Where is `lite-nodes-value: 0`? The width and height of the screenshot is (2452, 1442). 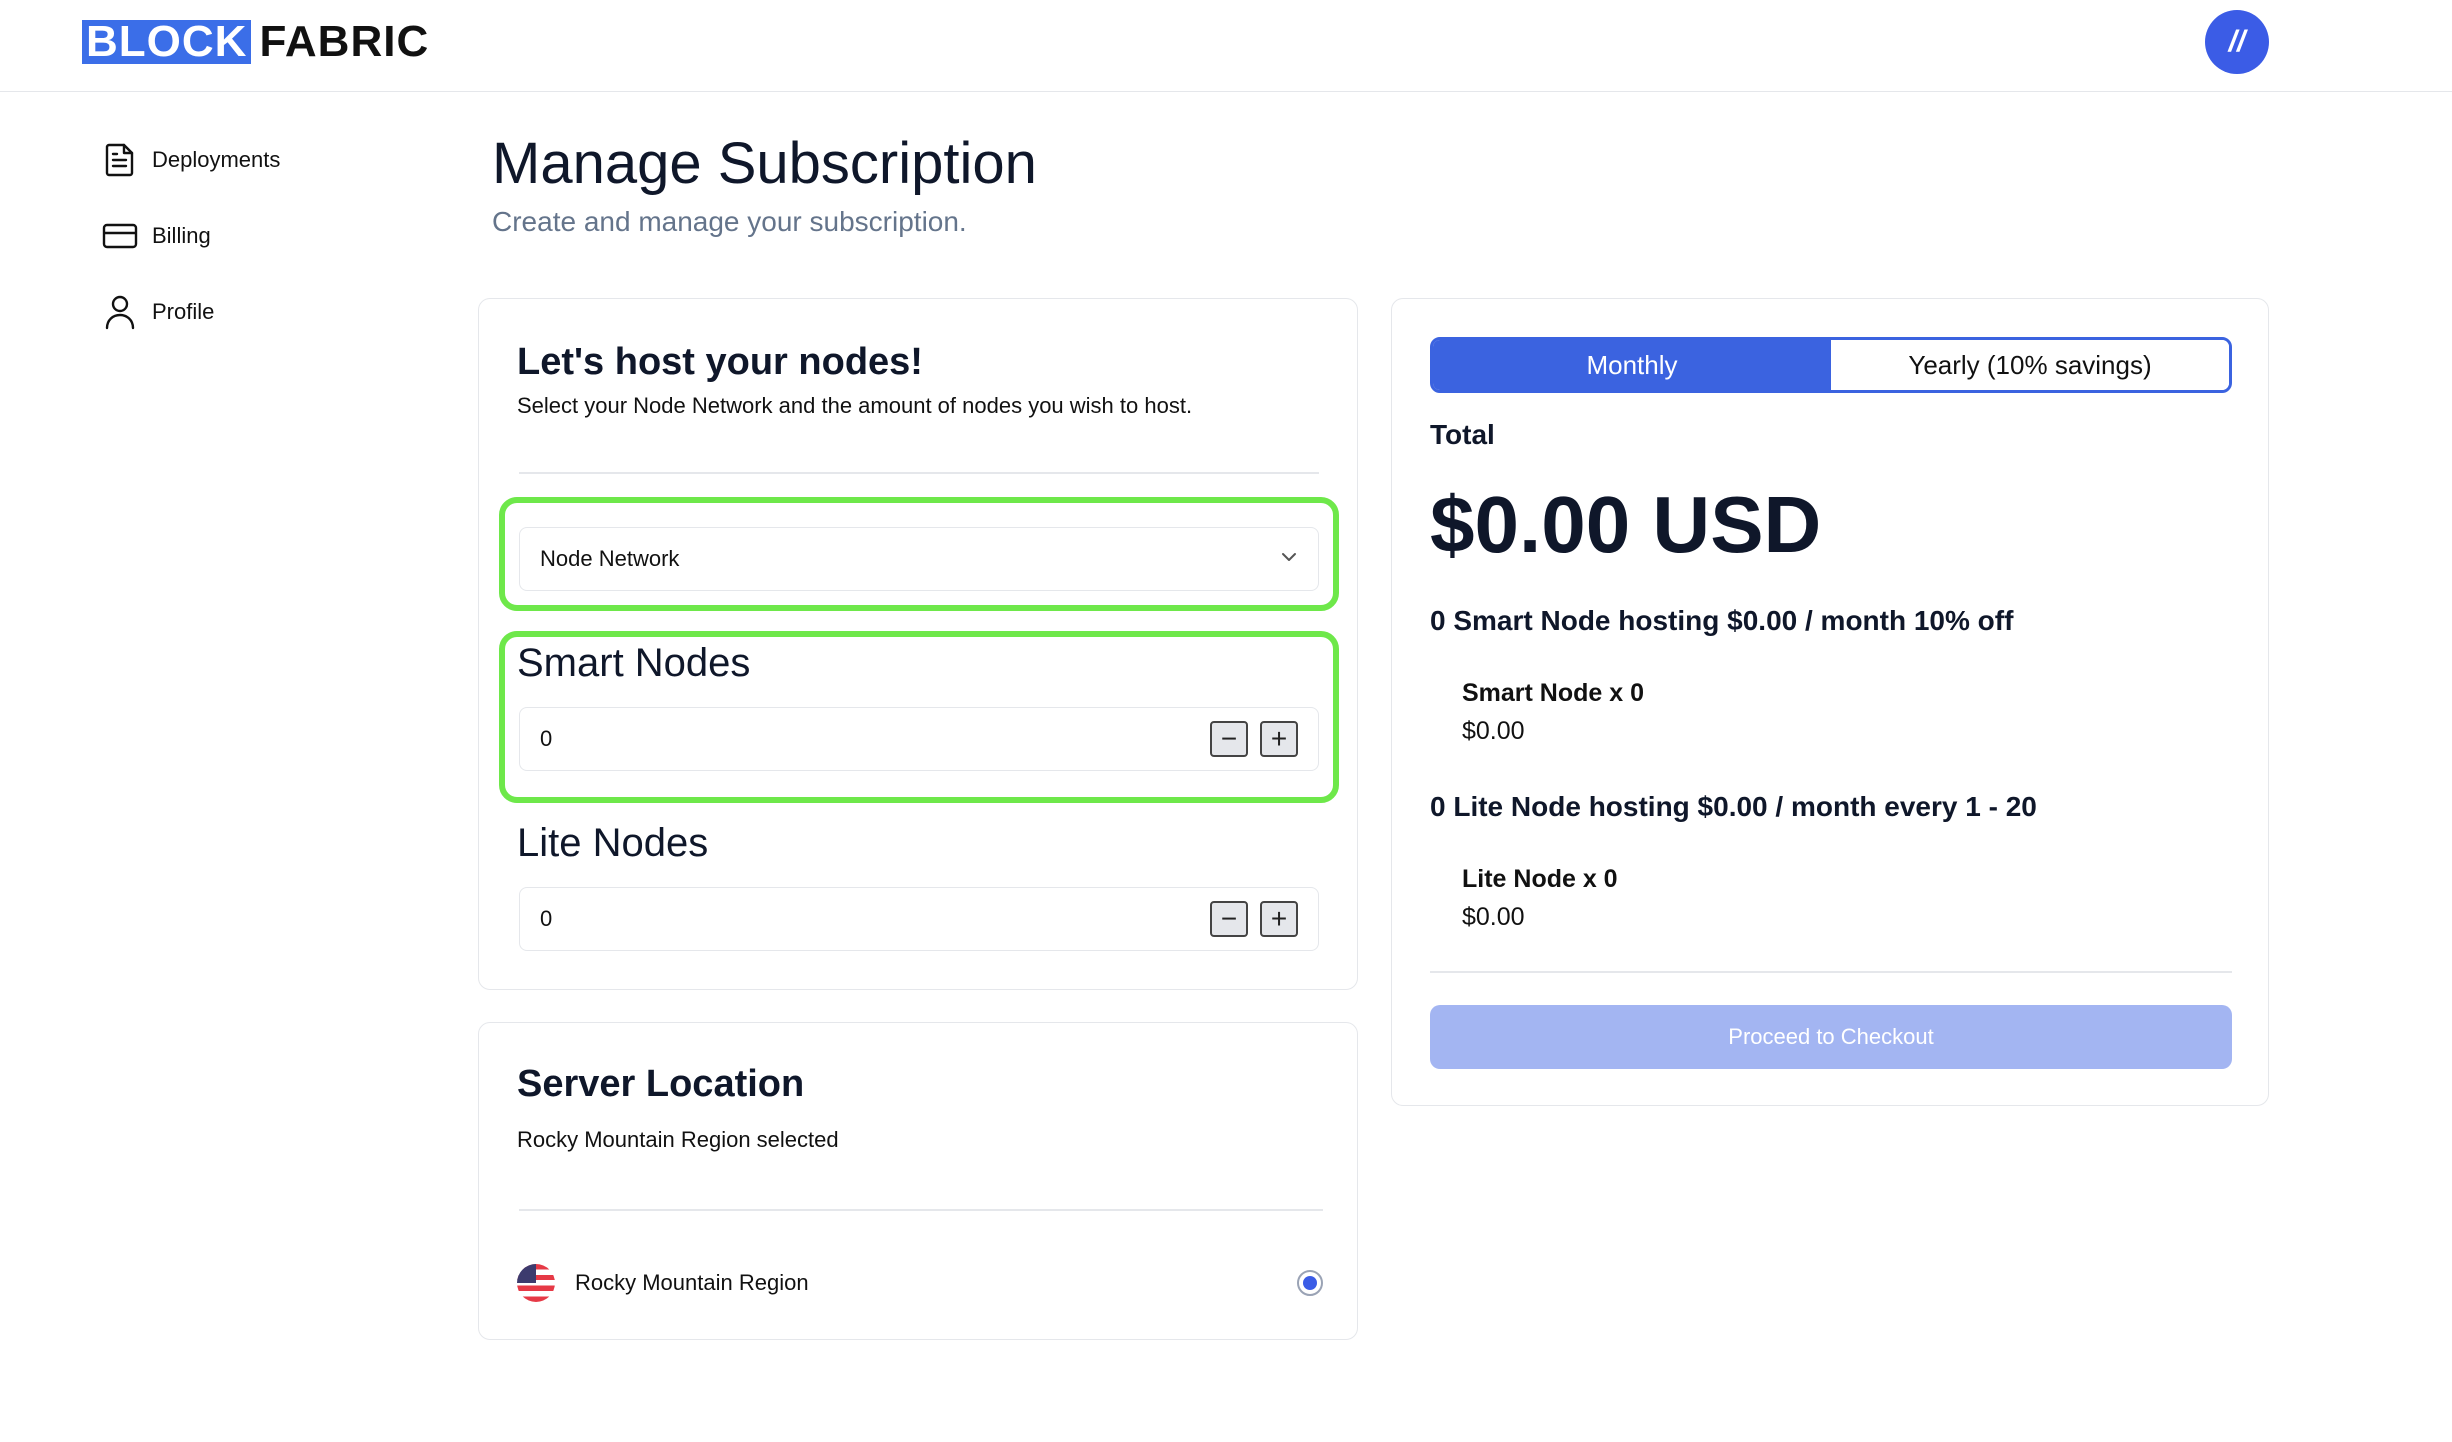
lite-nodes-value: 0 is located at coordinates (546, 918).